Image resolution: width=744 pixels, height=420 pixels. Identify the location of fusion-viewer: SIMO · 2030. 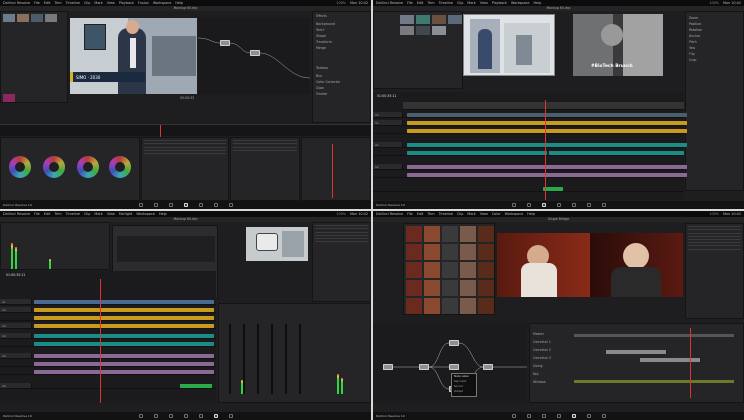
(133, 56).